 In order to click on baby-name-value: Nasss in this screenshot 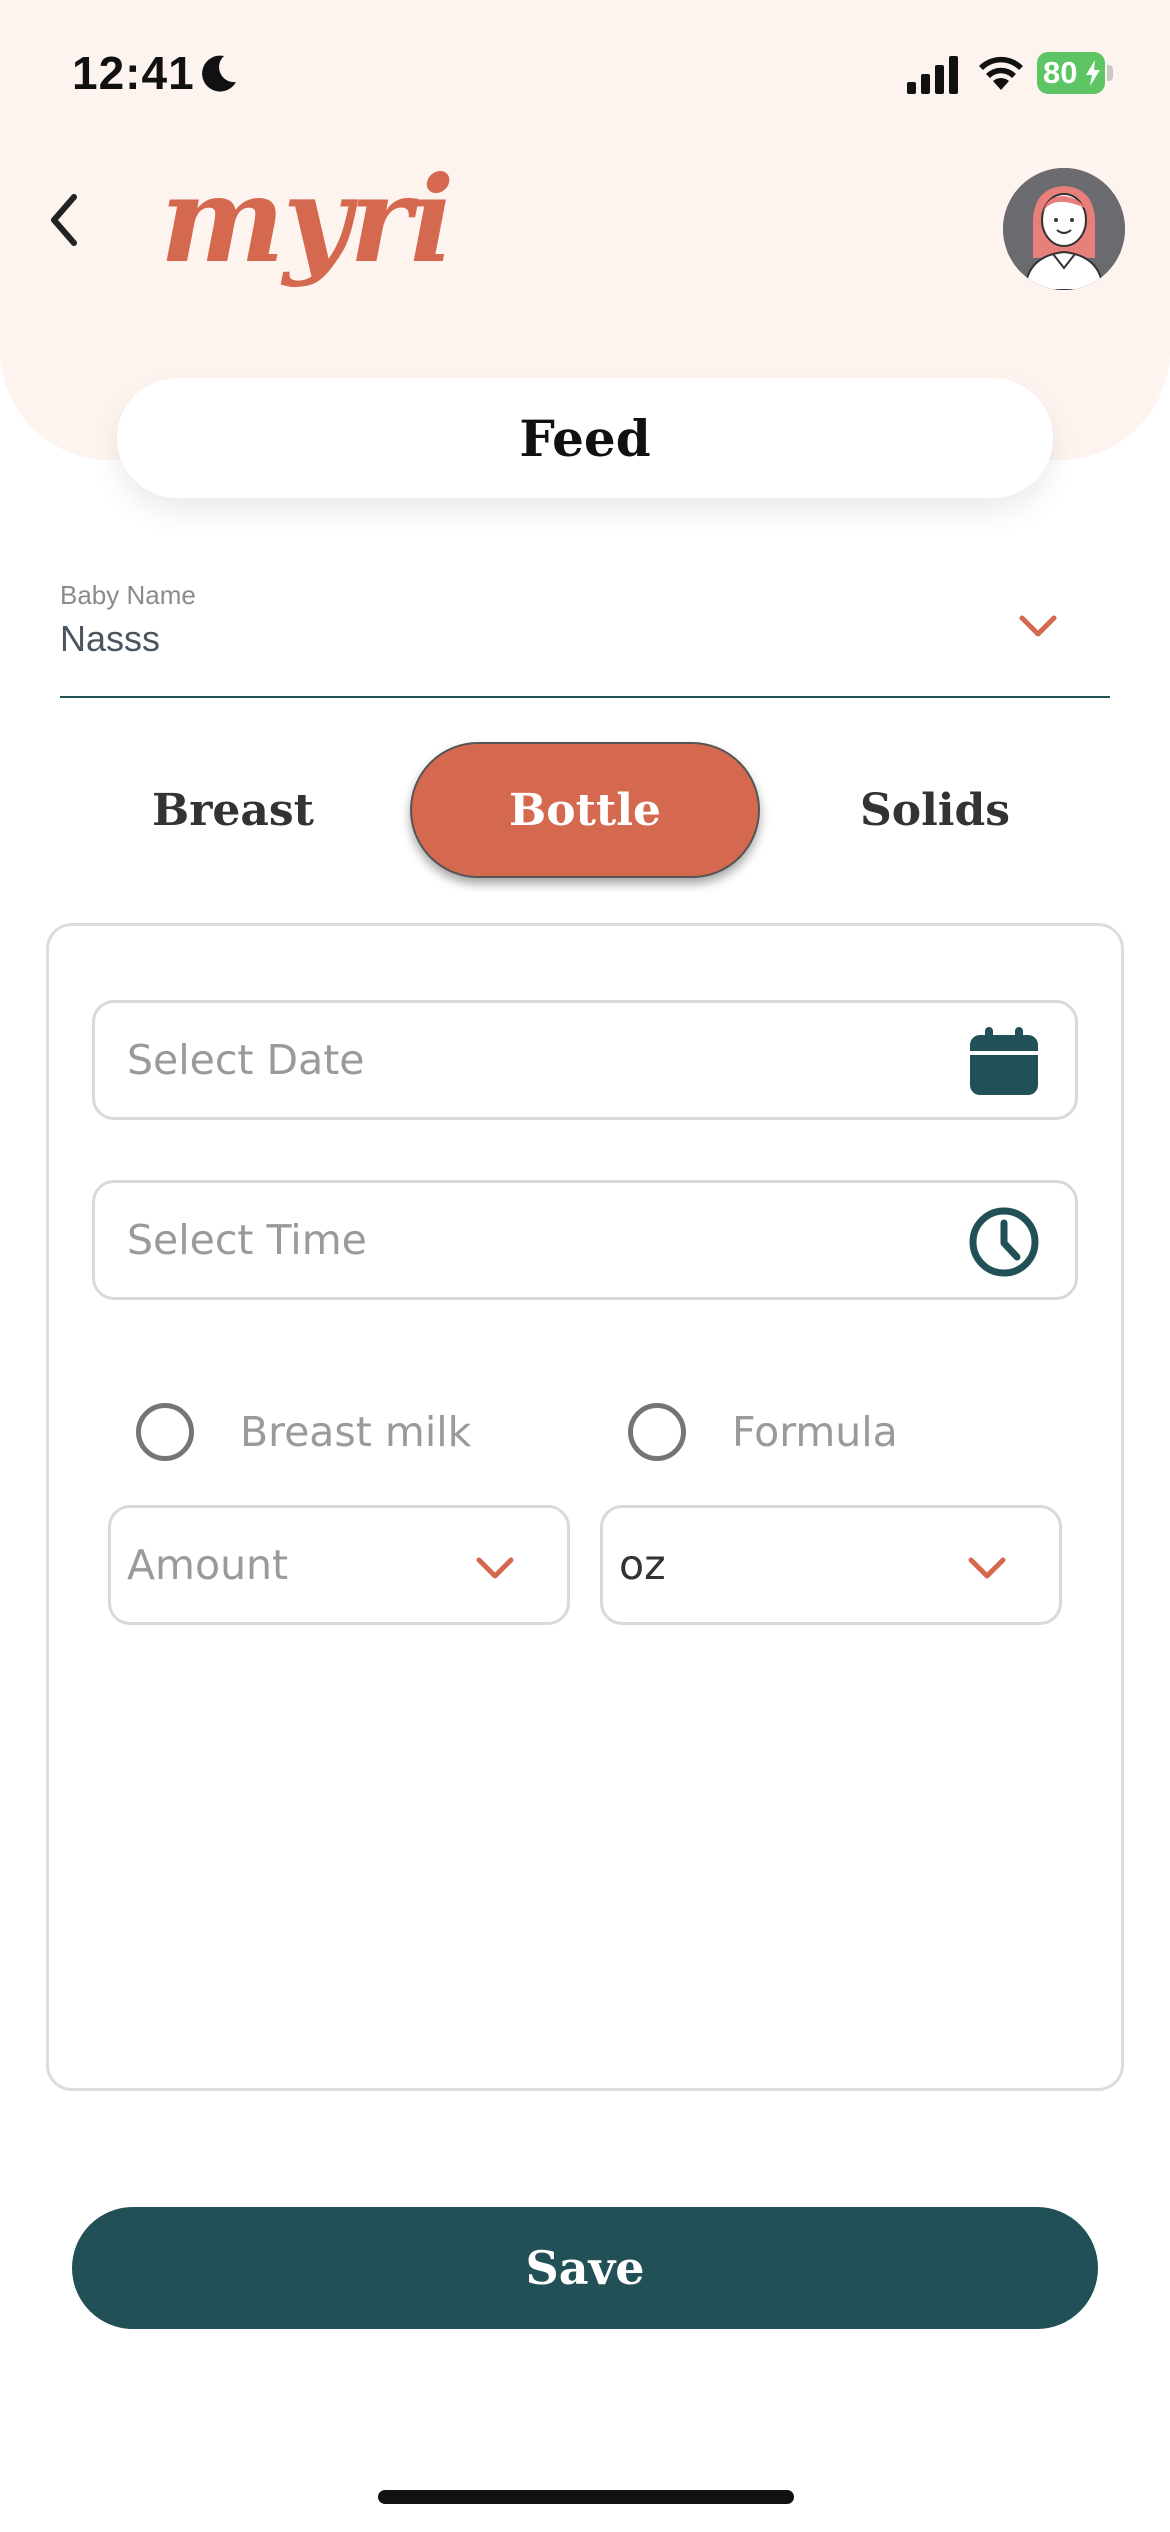, I will do `click(110, 638)`.